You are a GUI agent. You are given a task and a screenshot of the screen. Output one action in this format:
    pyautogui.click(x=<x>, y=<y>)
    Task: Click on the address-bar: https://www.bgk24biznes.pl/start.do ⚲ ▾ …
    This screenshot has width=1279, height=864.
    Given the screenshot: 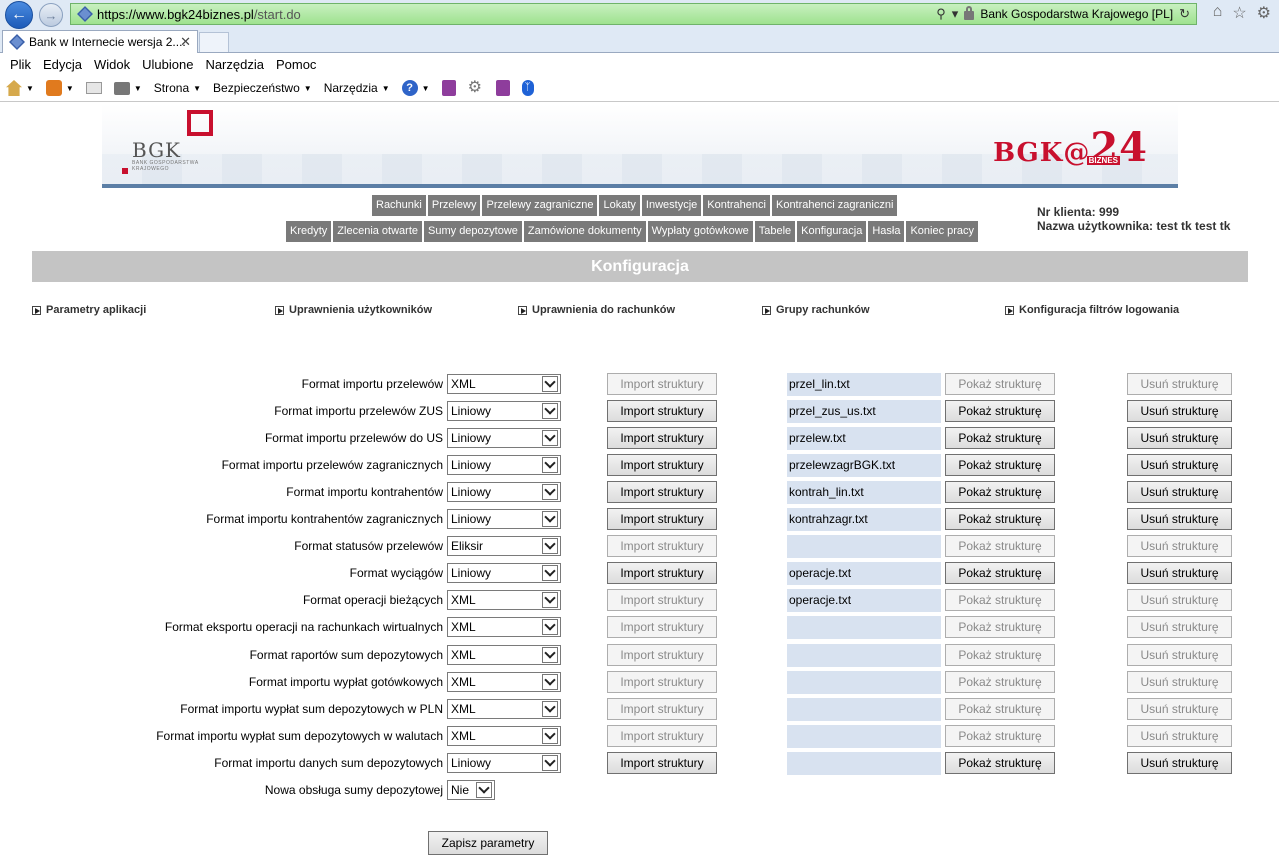 What is the action you would take?
    pyautogui.click(x=633, y=14)
    